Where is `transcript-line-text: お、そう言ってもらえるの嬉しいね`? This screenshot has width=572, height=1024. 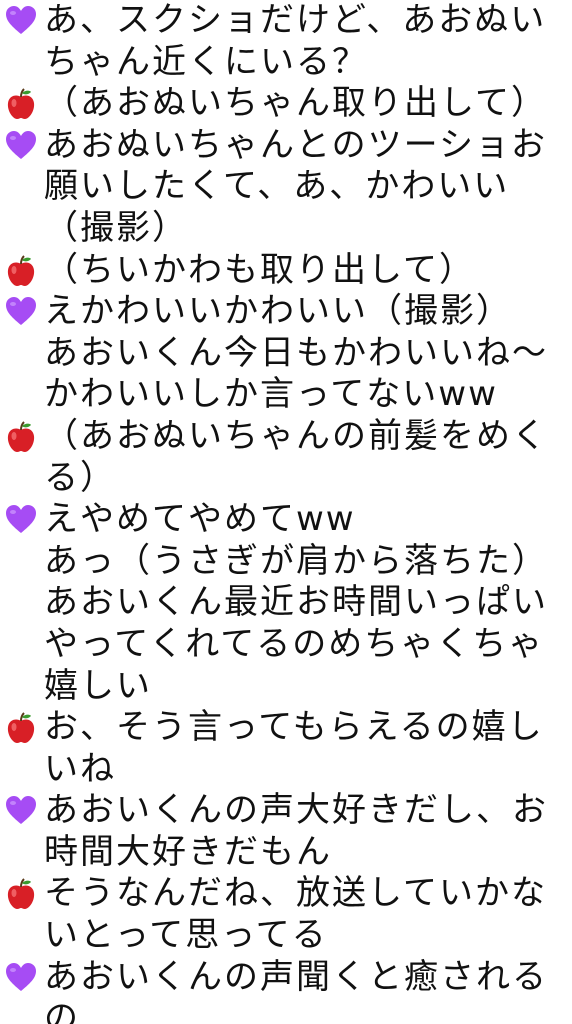 transcript-line-text: お、そう言ってもらえるの嬉しいね is located at coordinates (294, 748).